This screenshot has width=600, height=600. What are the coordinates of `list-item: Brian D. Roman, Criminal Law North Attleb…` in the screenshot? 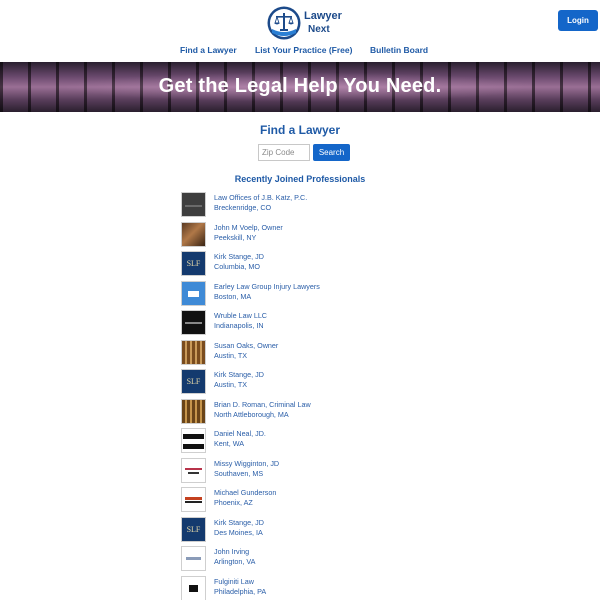 It's located at (311, 413).